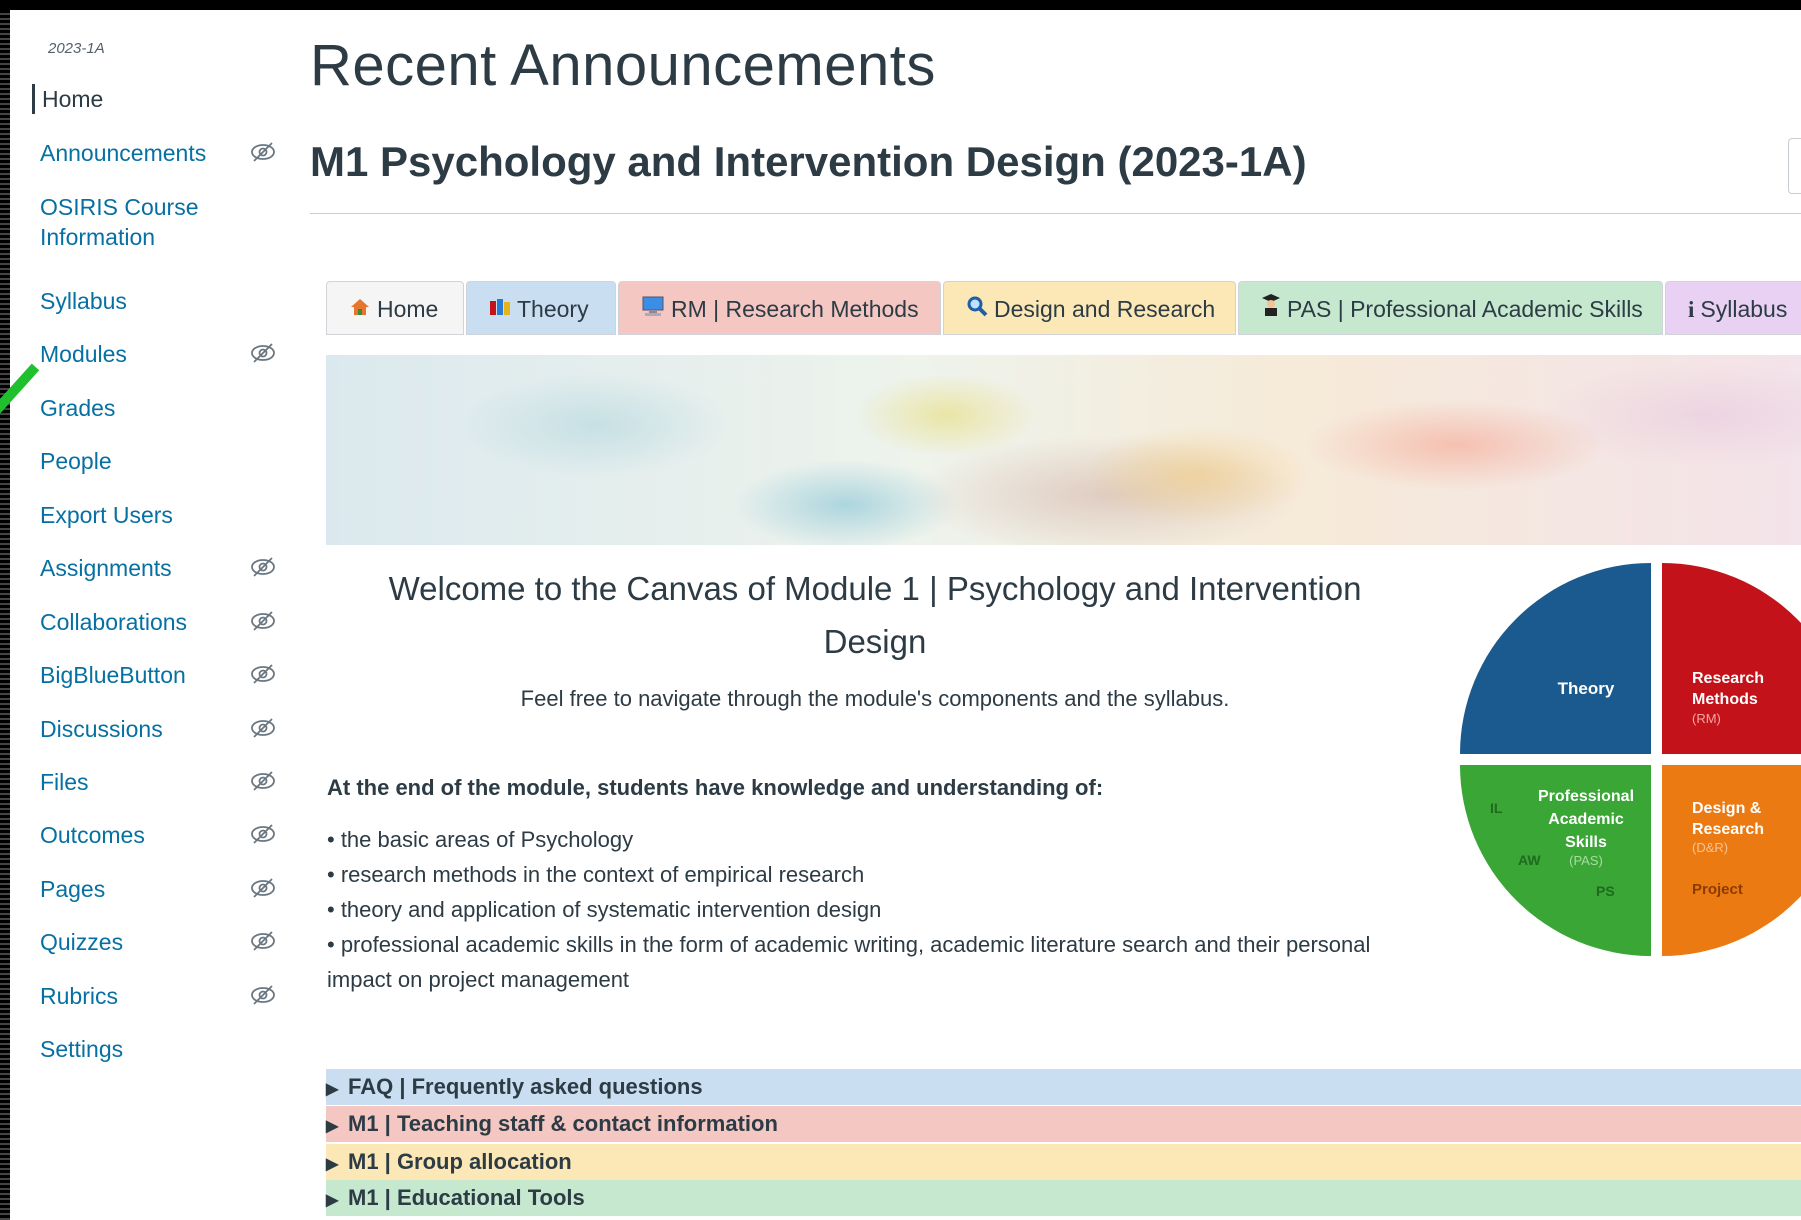  I want to click on sidebar-item-osiris-course-information: OSIRIS Course Information, so click(158, 222).